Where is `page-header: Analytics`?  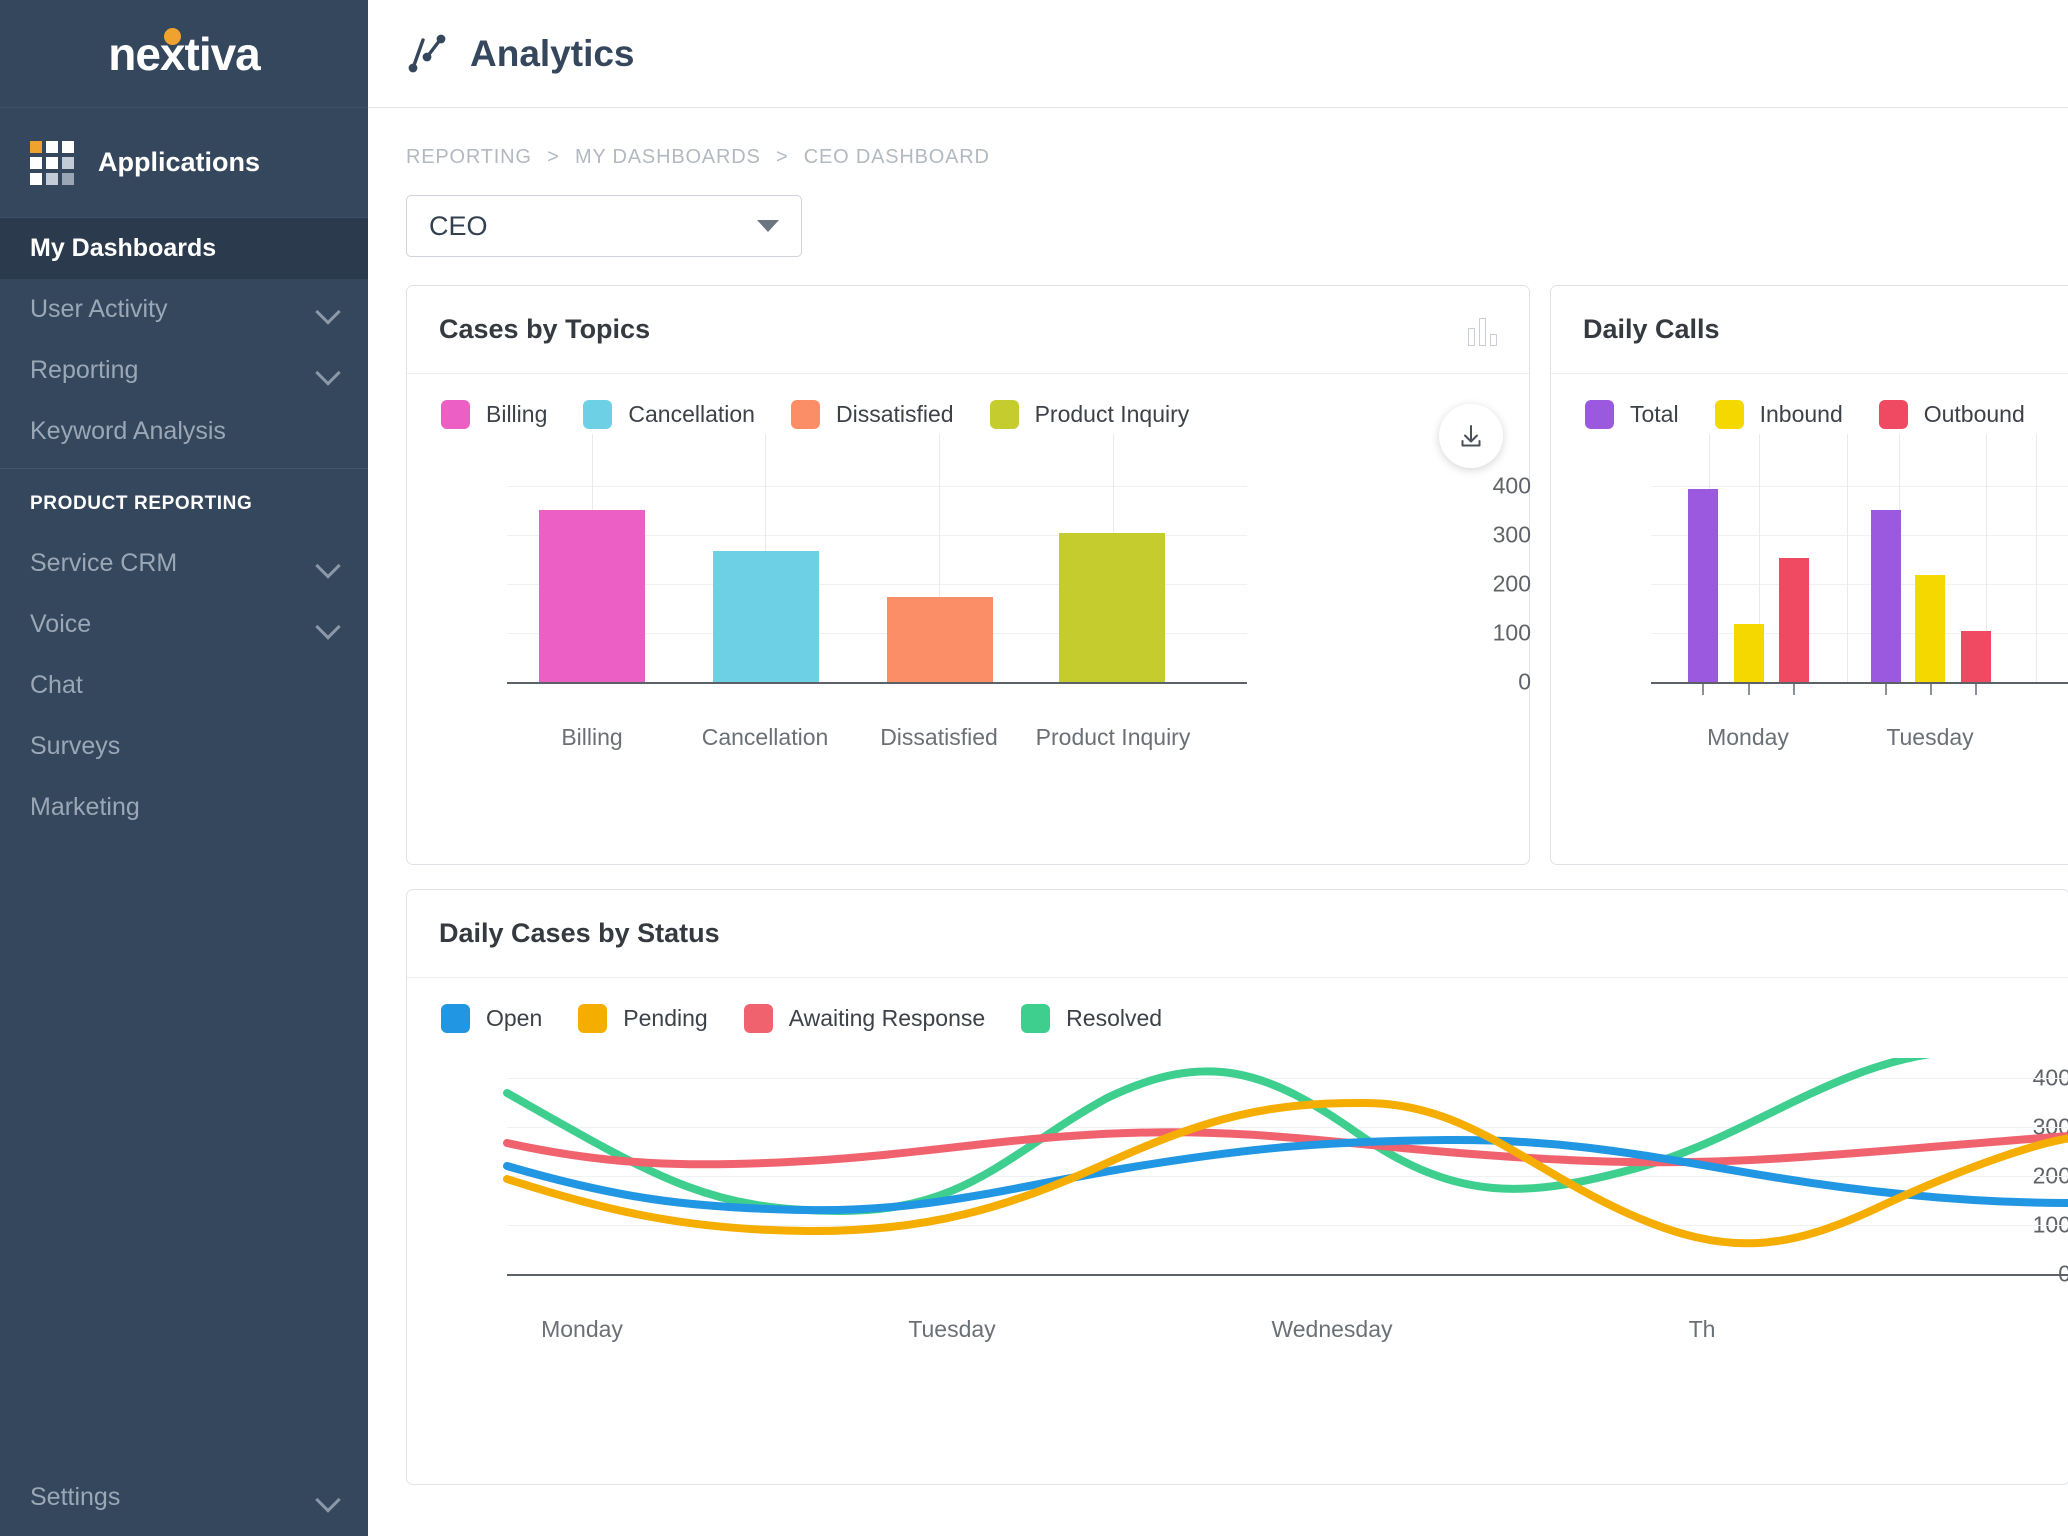 page-header: Analytics is located at coordinates (1218, 54).